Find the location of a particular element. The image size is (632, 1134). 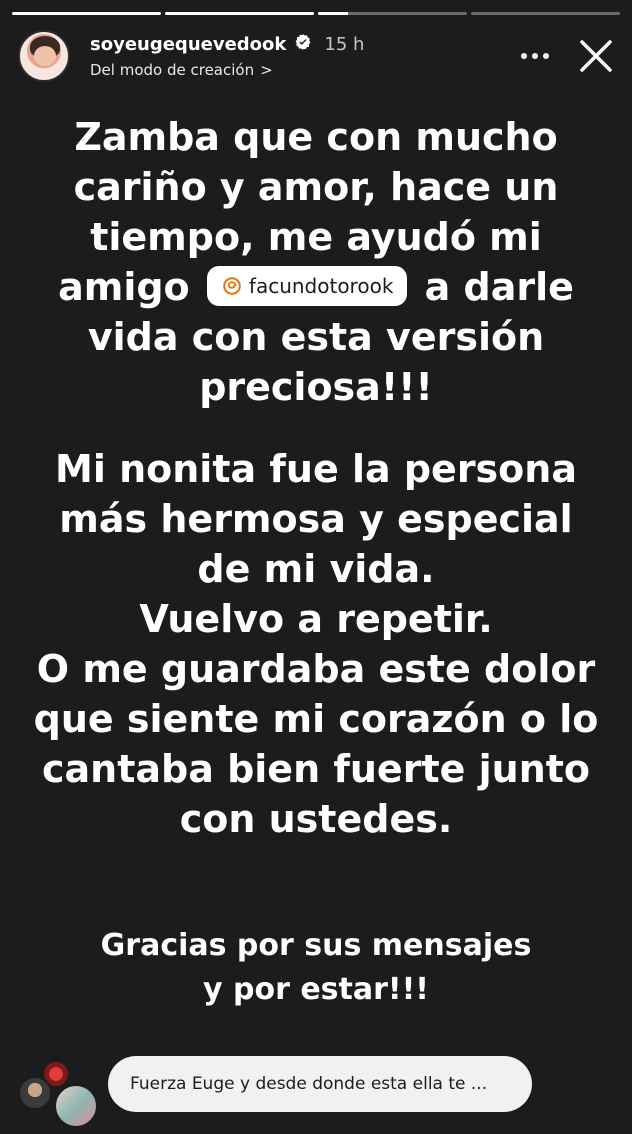

story-line: tiempo, me ayudó mi is located at coordinates (316, 237).